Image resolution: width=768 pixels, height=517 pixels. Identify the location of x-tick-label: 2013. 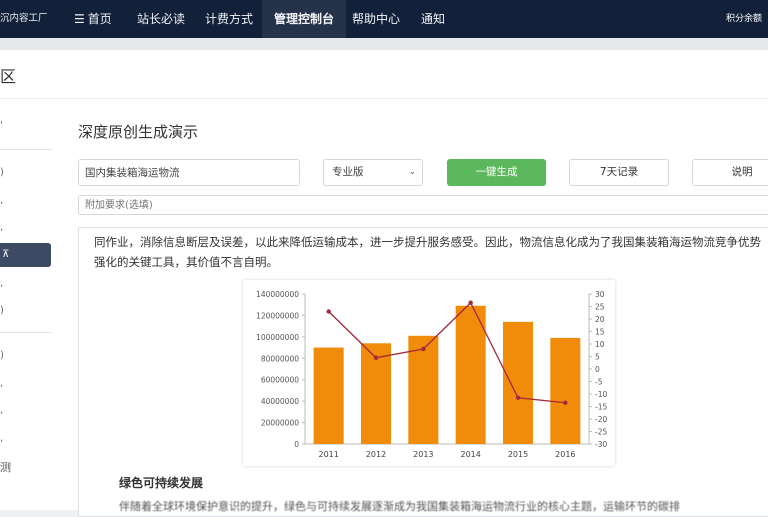
(423, 454).